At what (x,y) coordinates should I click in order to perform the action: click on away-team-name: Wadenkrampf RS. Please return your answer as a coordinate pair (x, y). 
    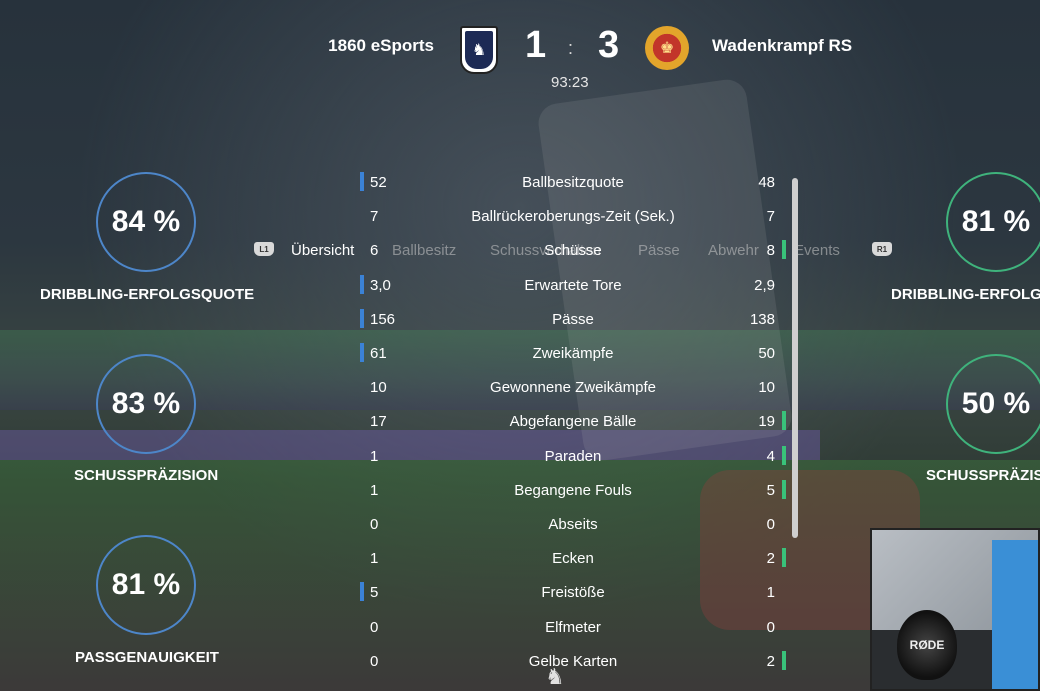
    Looking at the image, I should click on (782, 45).